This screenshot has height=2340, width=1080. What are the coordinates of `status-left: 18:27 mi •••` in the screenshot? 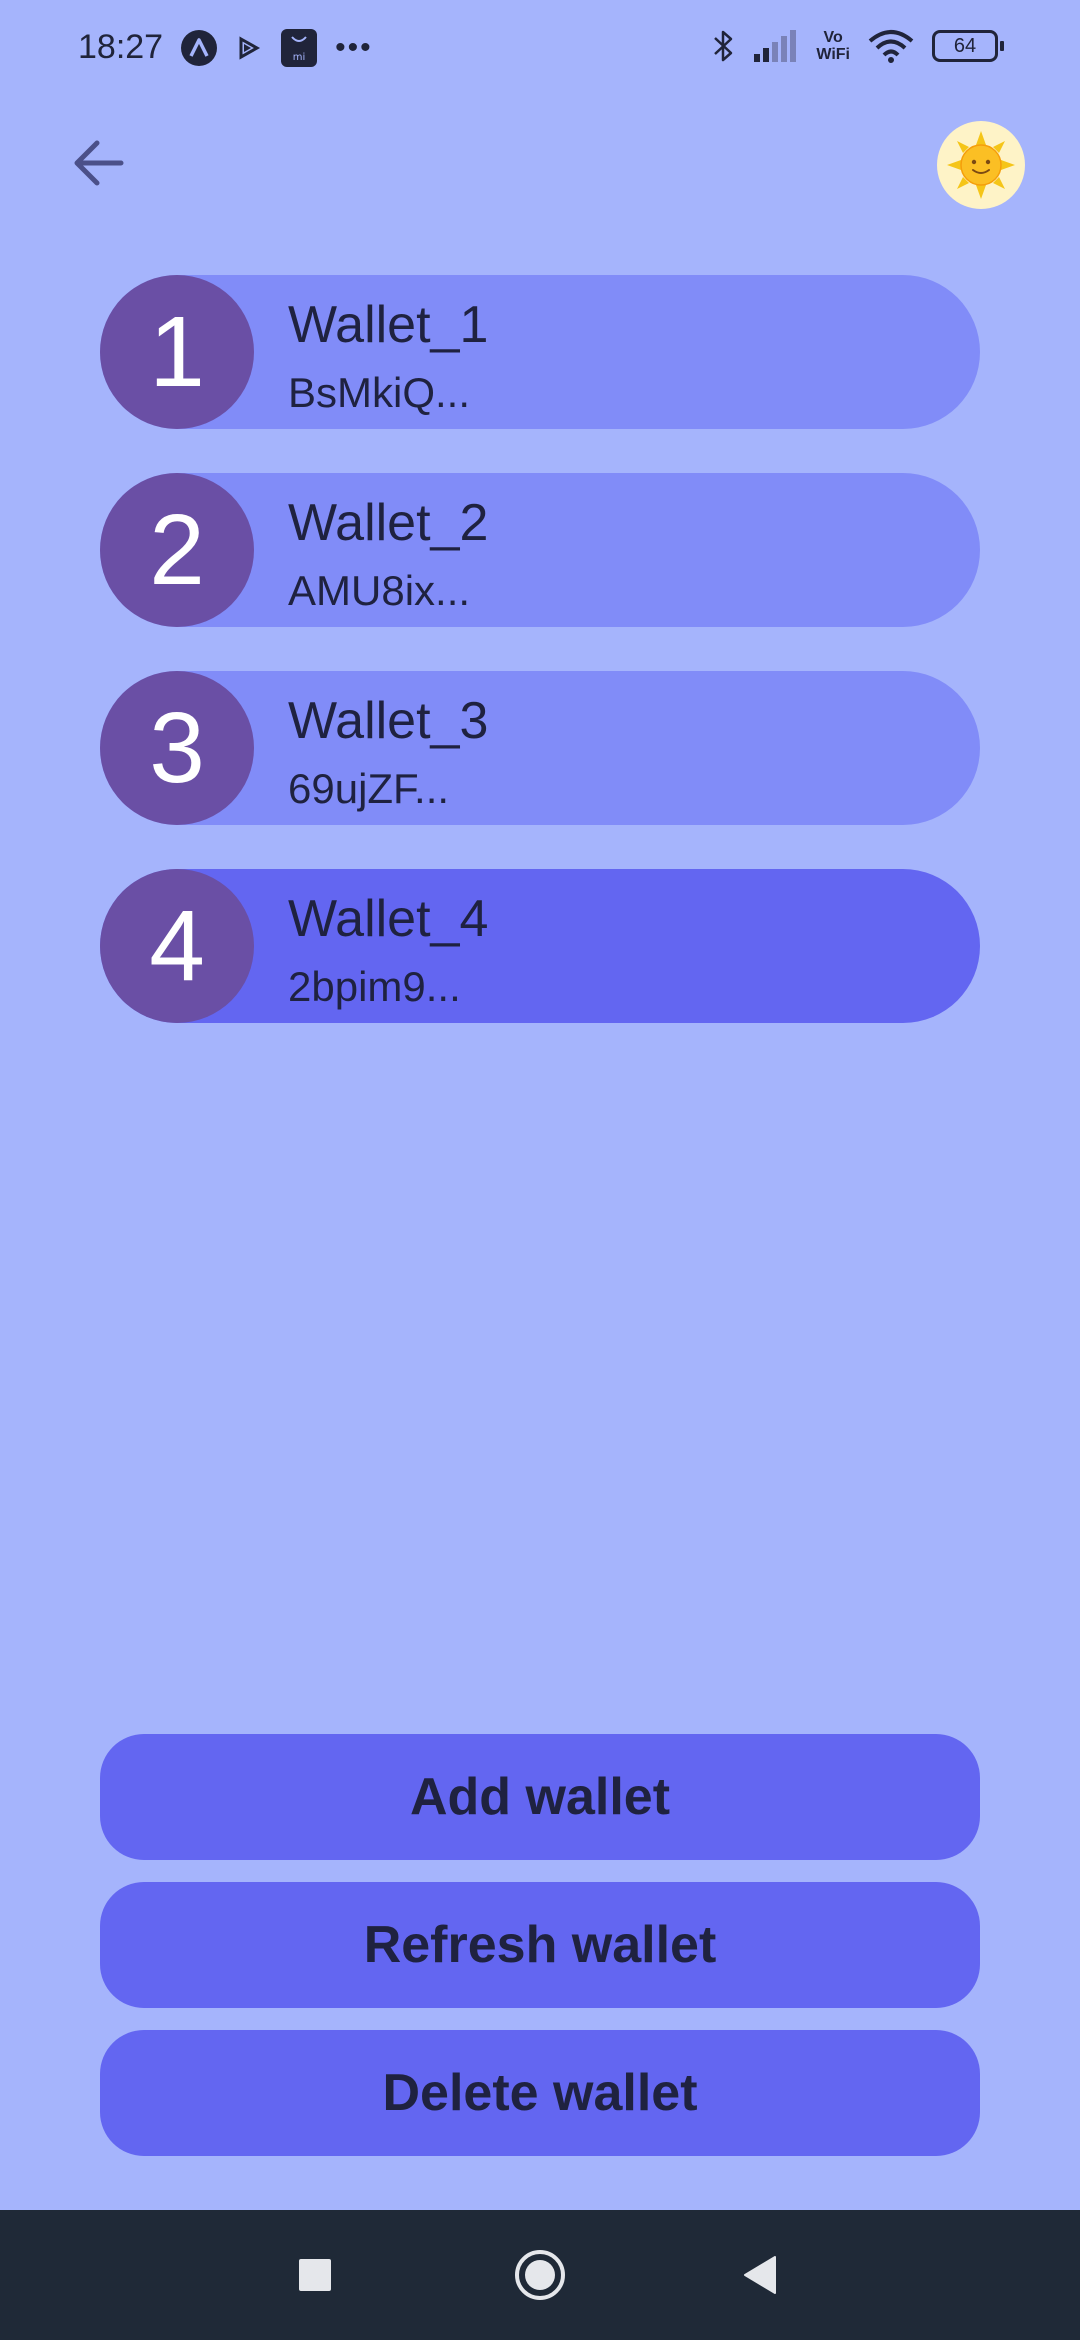 It's located at (225, 47).